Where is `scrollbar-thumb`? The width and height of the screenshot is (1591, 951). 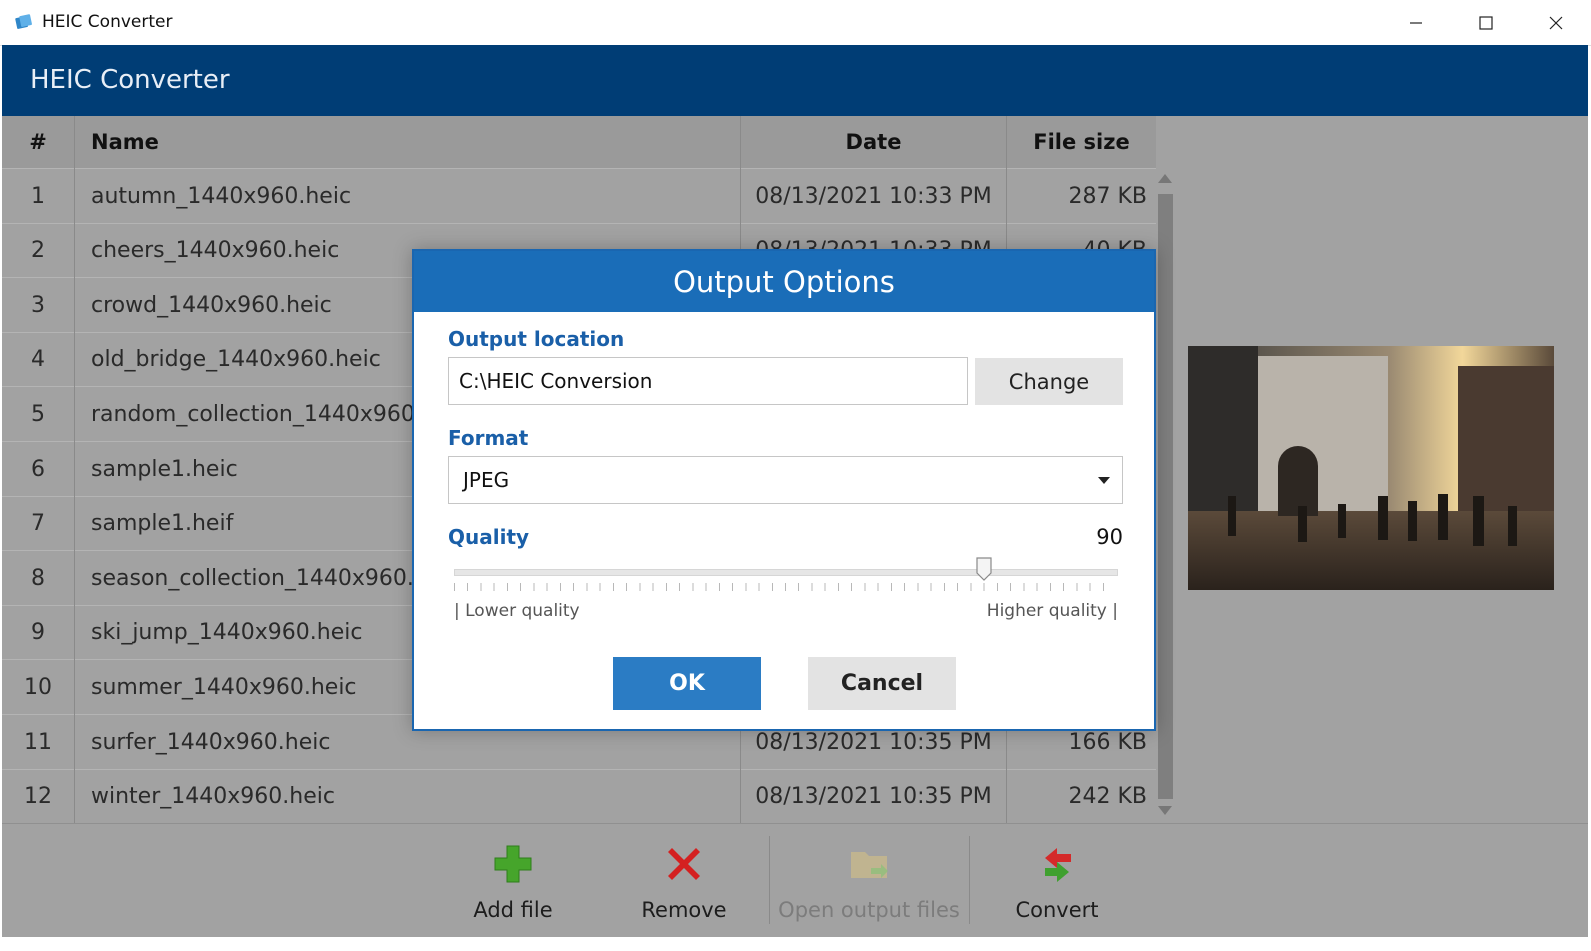
scrollbar-thumb is located at coordinates (1165, 496).